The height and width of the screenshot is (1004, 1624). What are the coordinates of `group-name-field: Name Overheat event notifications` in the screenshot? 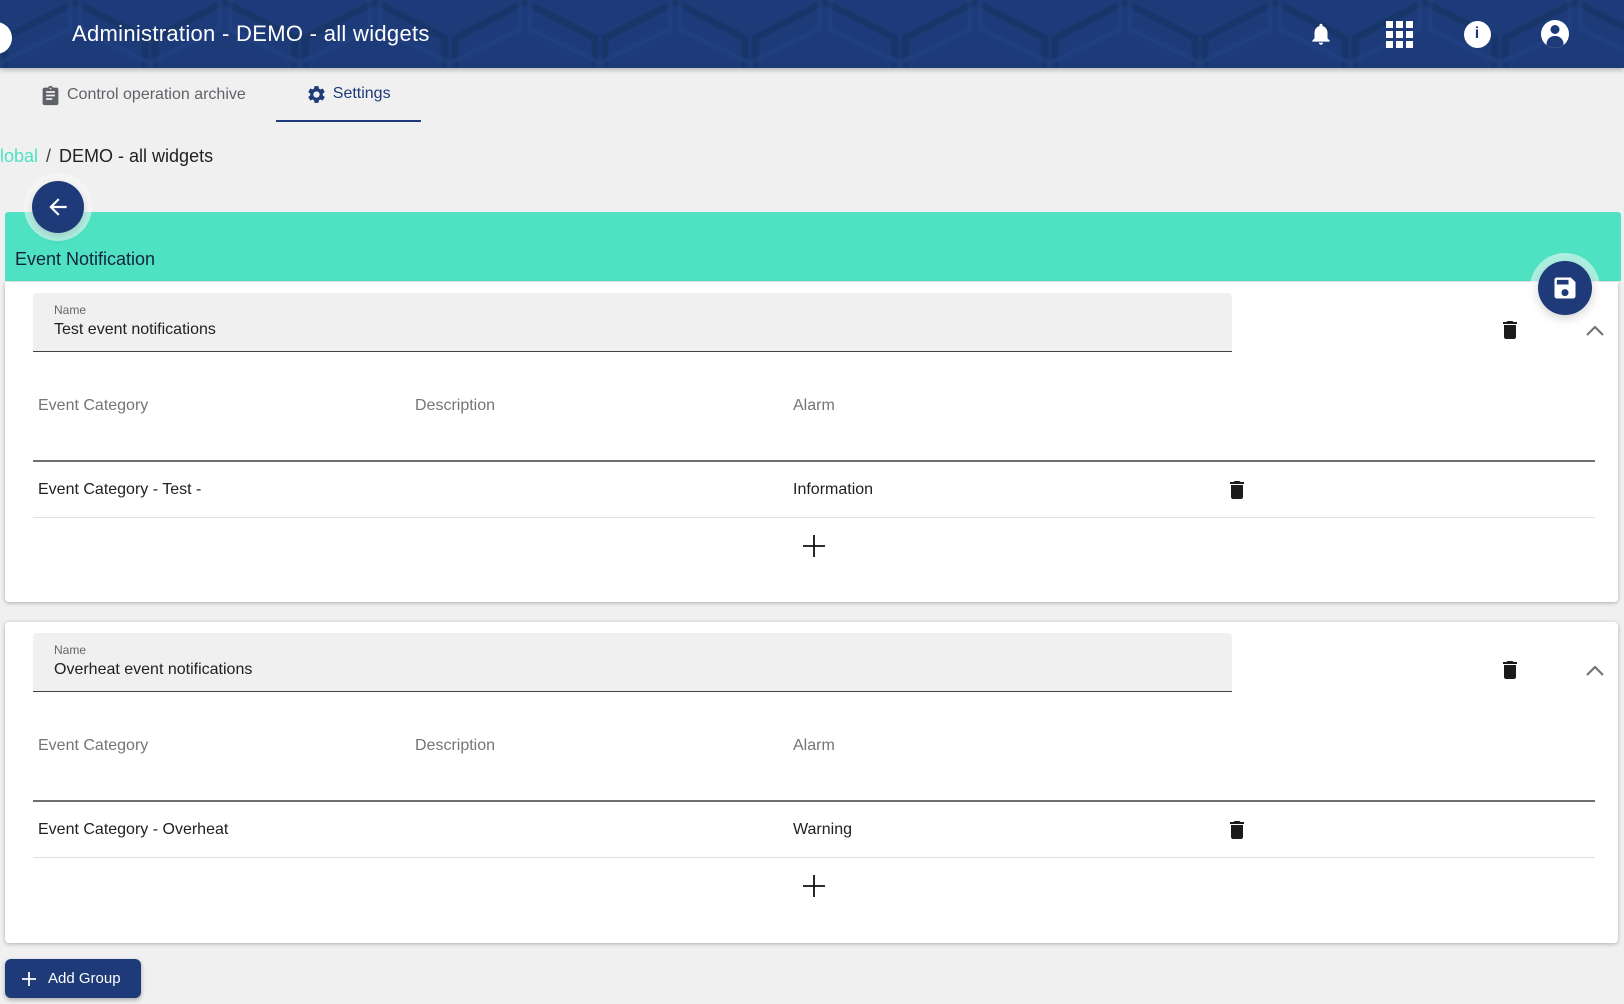 It's located at (632, 662).